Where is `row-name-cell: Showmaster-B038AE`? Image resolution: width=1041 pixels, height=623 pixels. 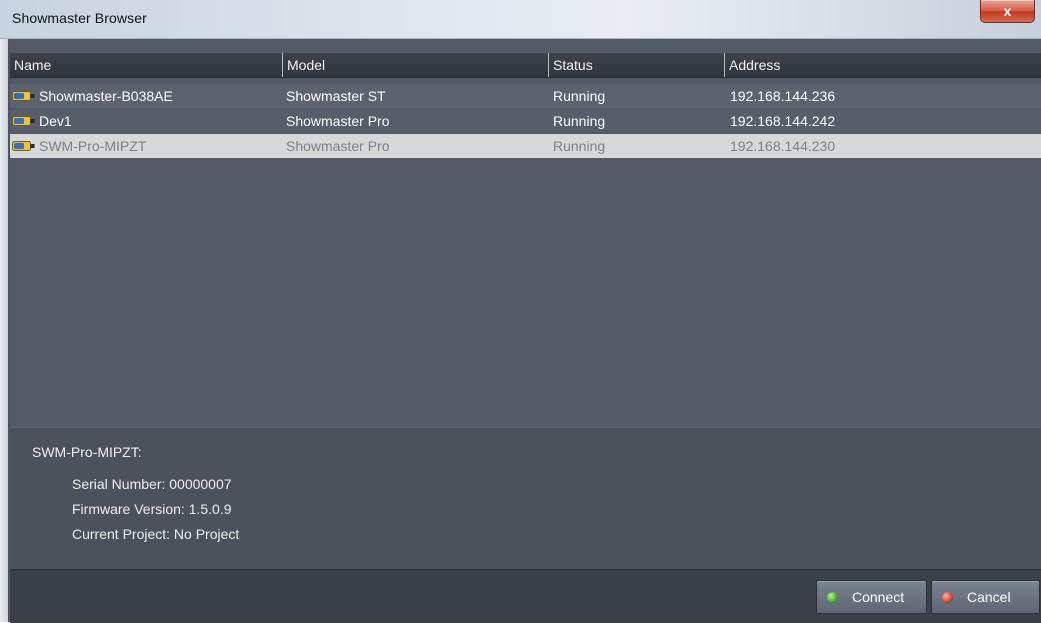 row-name-cell: Showmaster-B038AE is located at coordinates (92, 96).